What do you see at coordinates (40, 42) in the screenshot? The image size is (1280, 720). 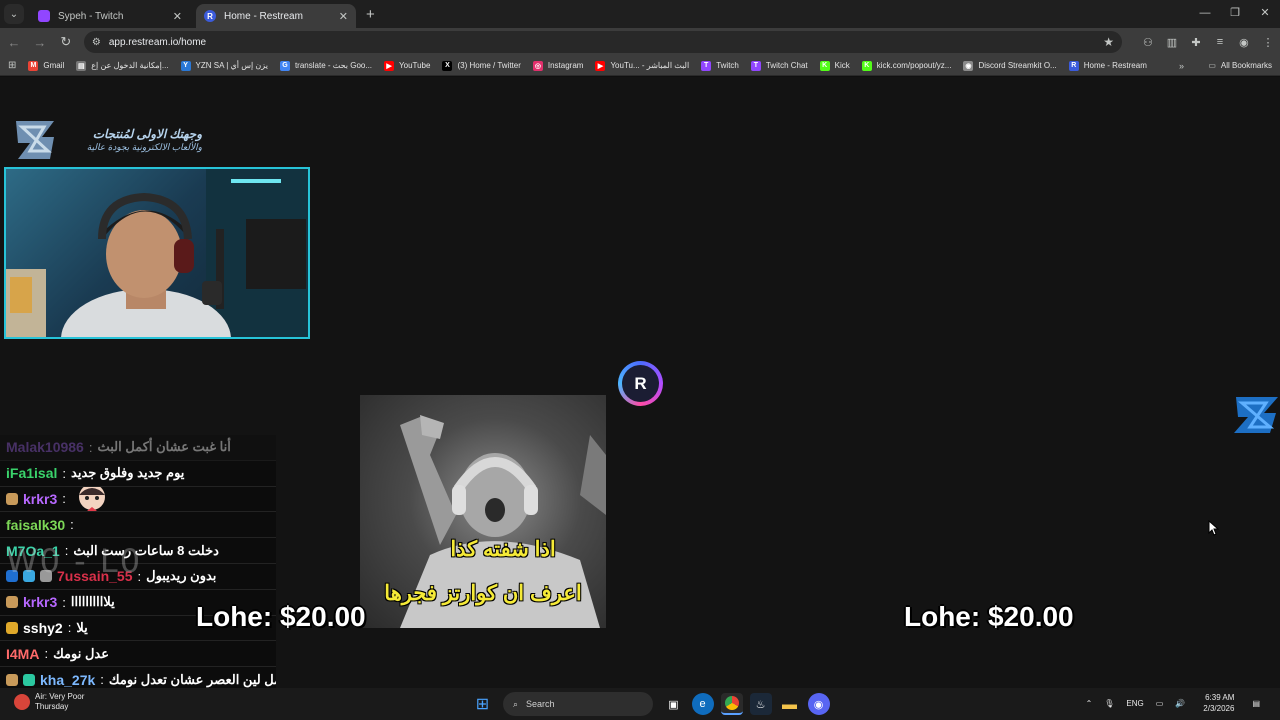 I see `forward-icon: →` at bounding box center [40, 42].